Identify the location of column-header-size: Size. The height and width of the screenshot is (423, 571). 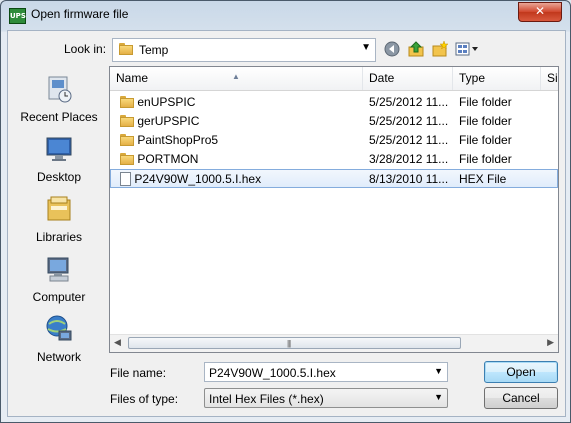
(549, 78).